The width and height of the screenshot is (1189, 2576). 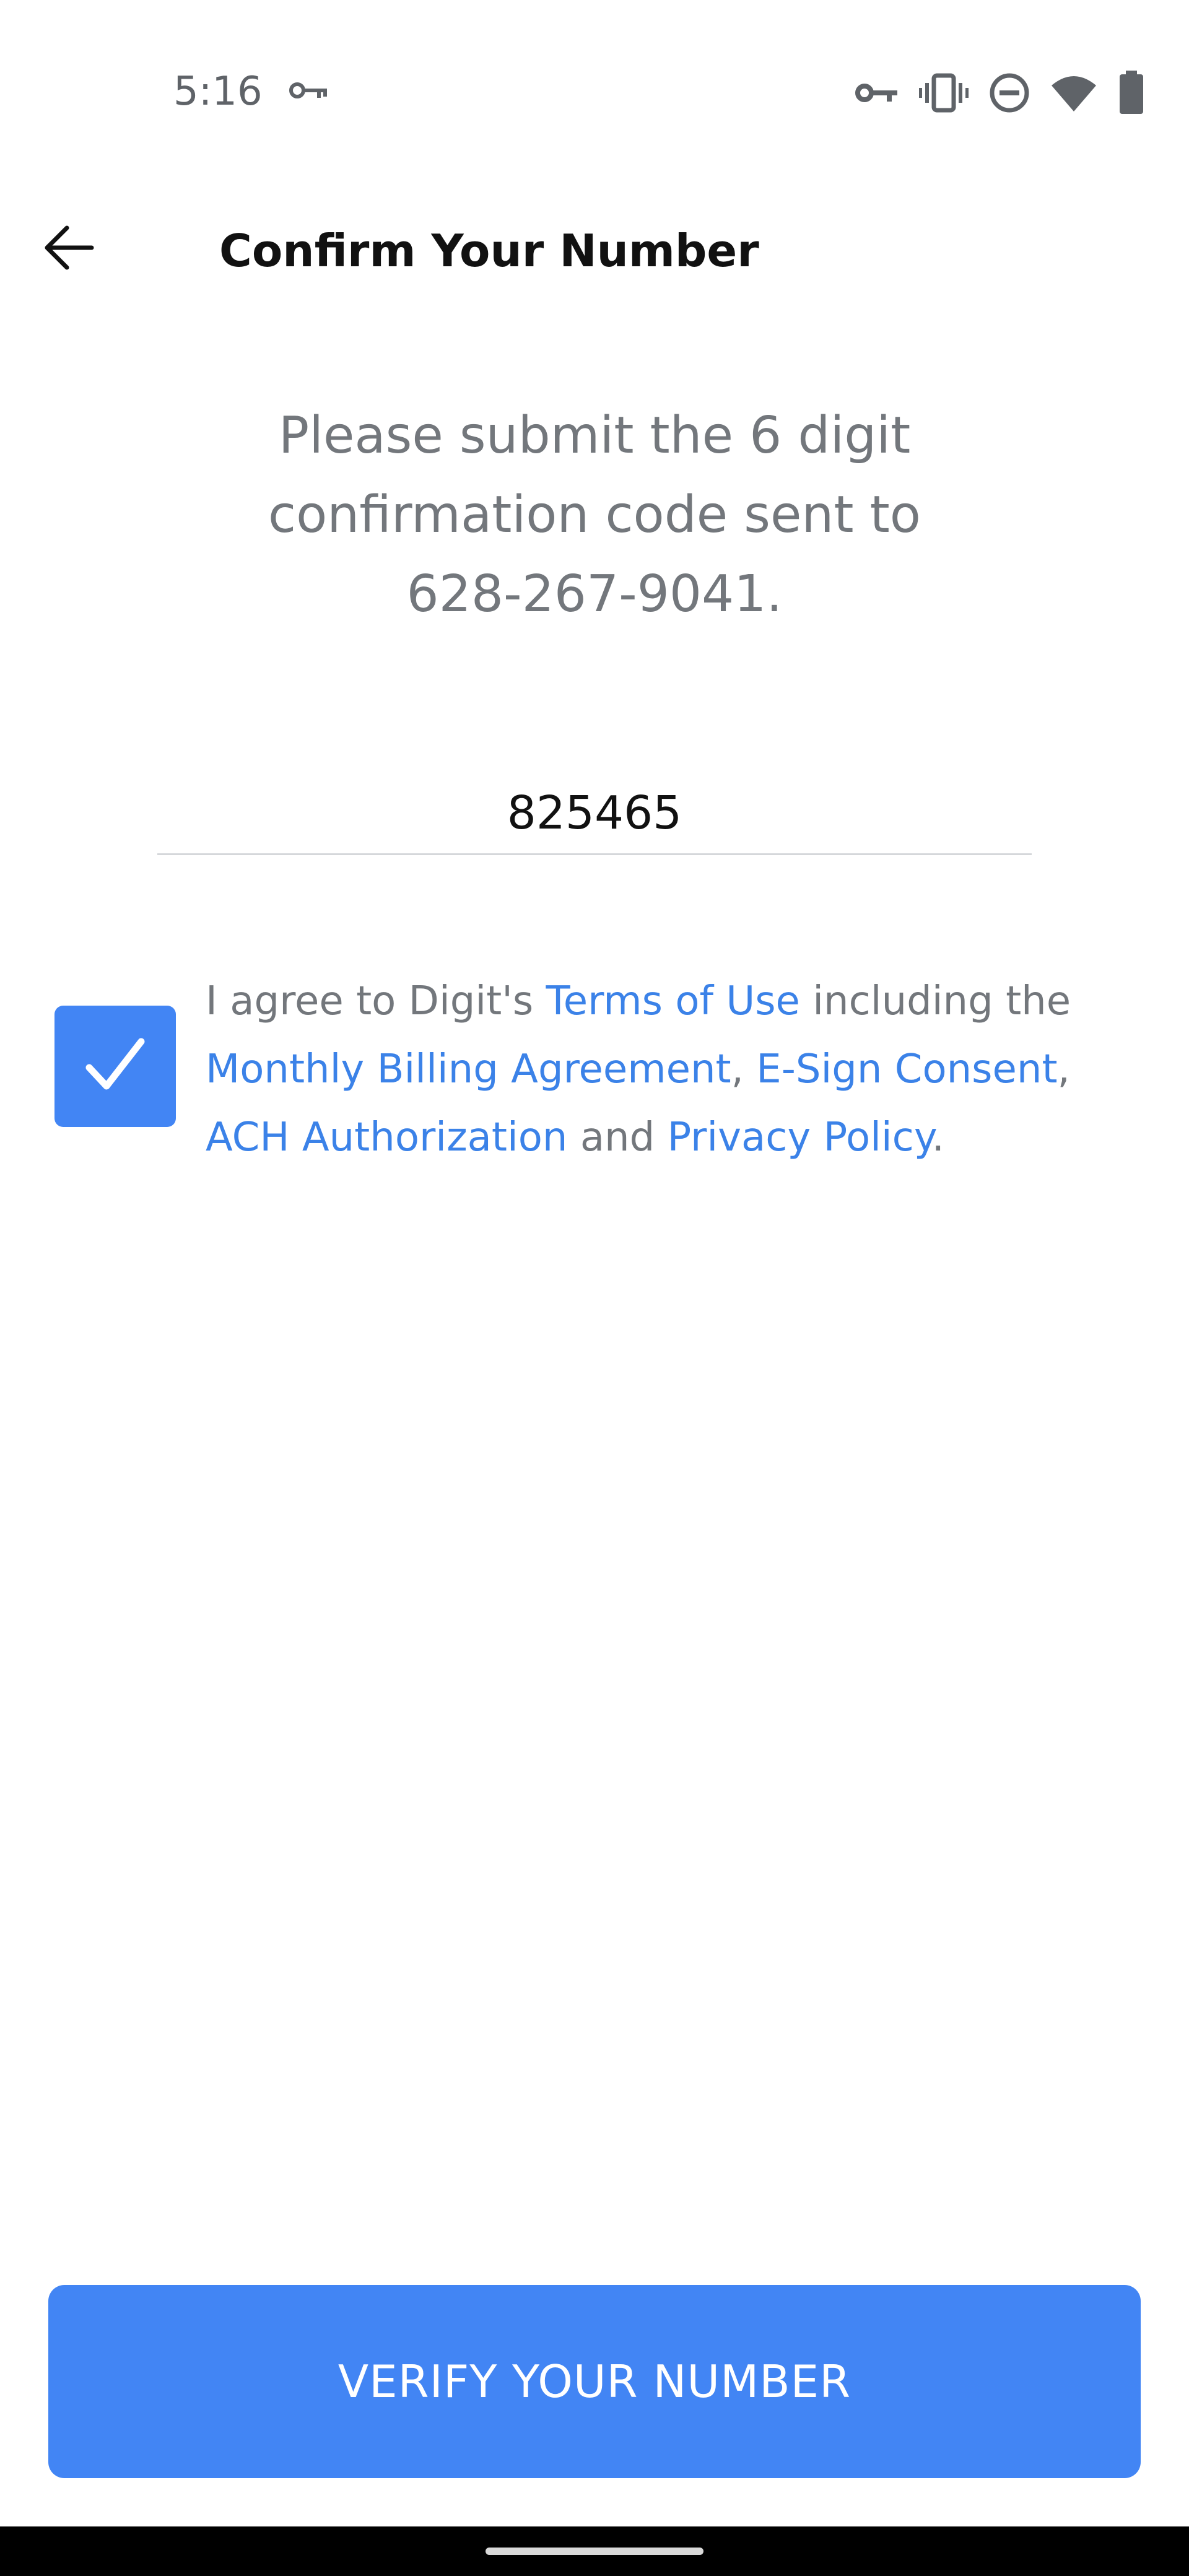 I want to click on home-gesture-handle, so click(x=594, y=2551).